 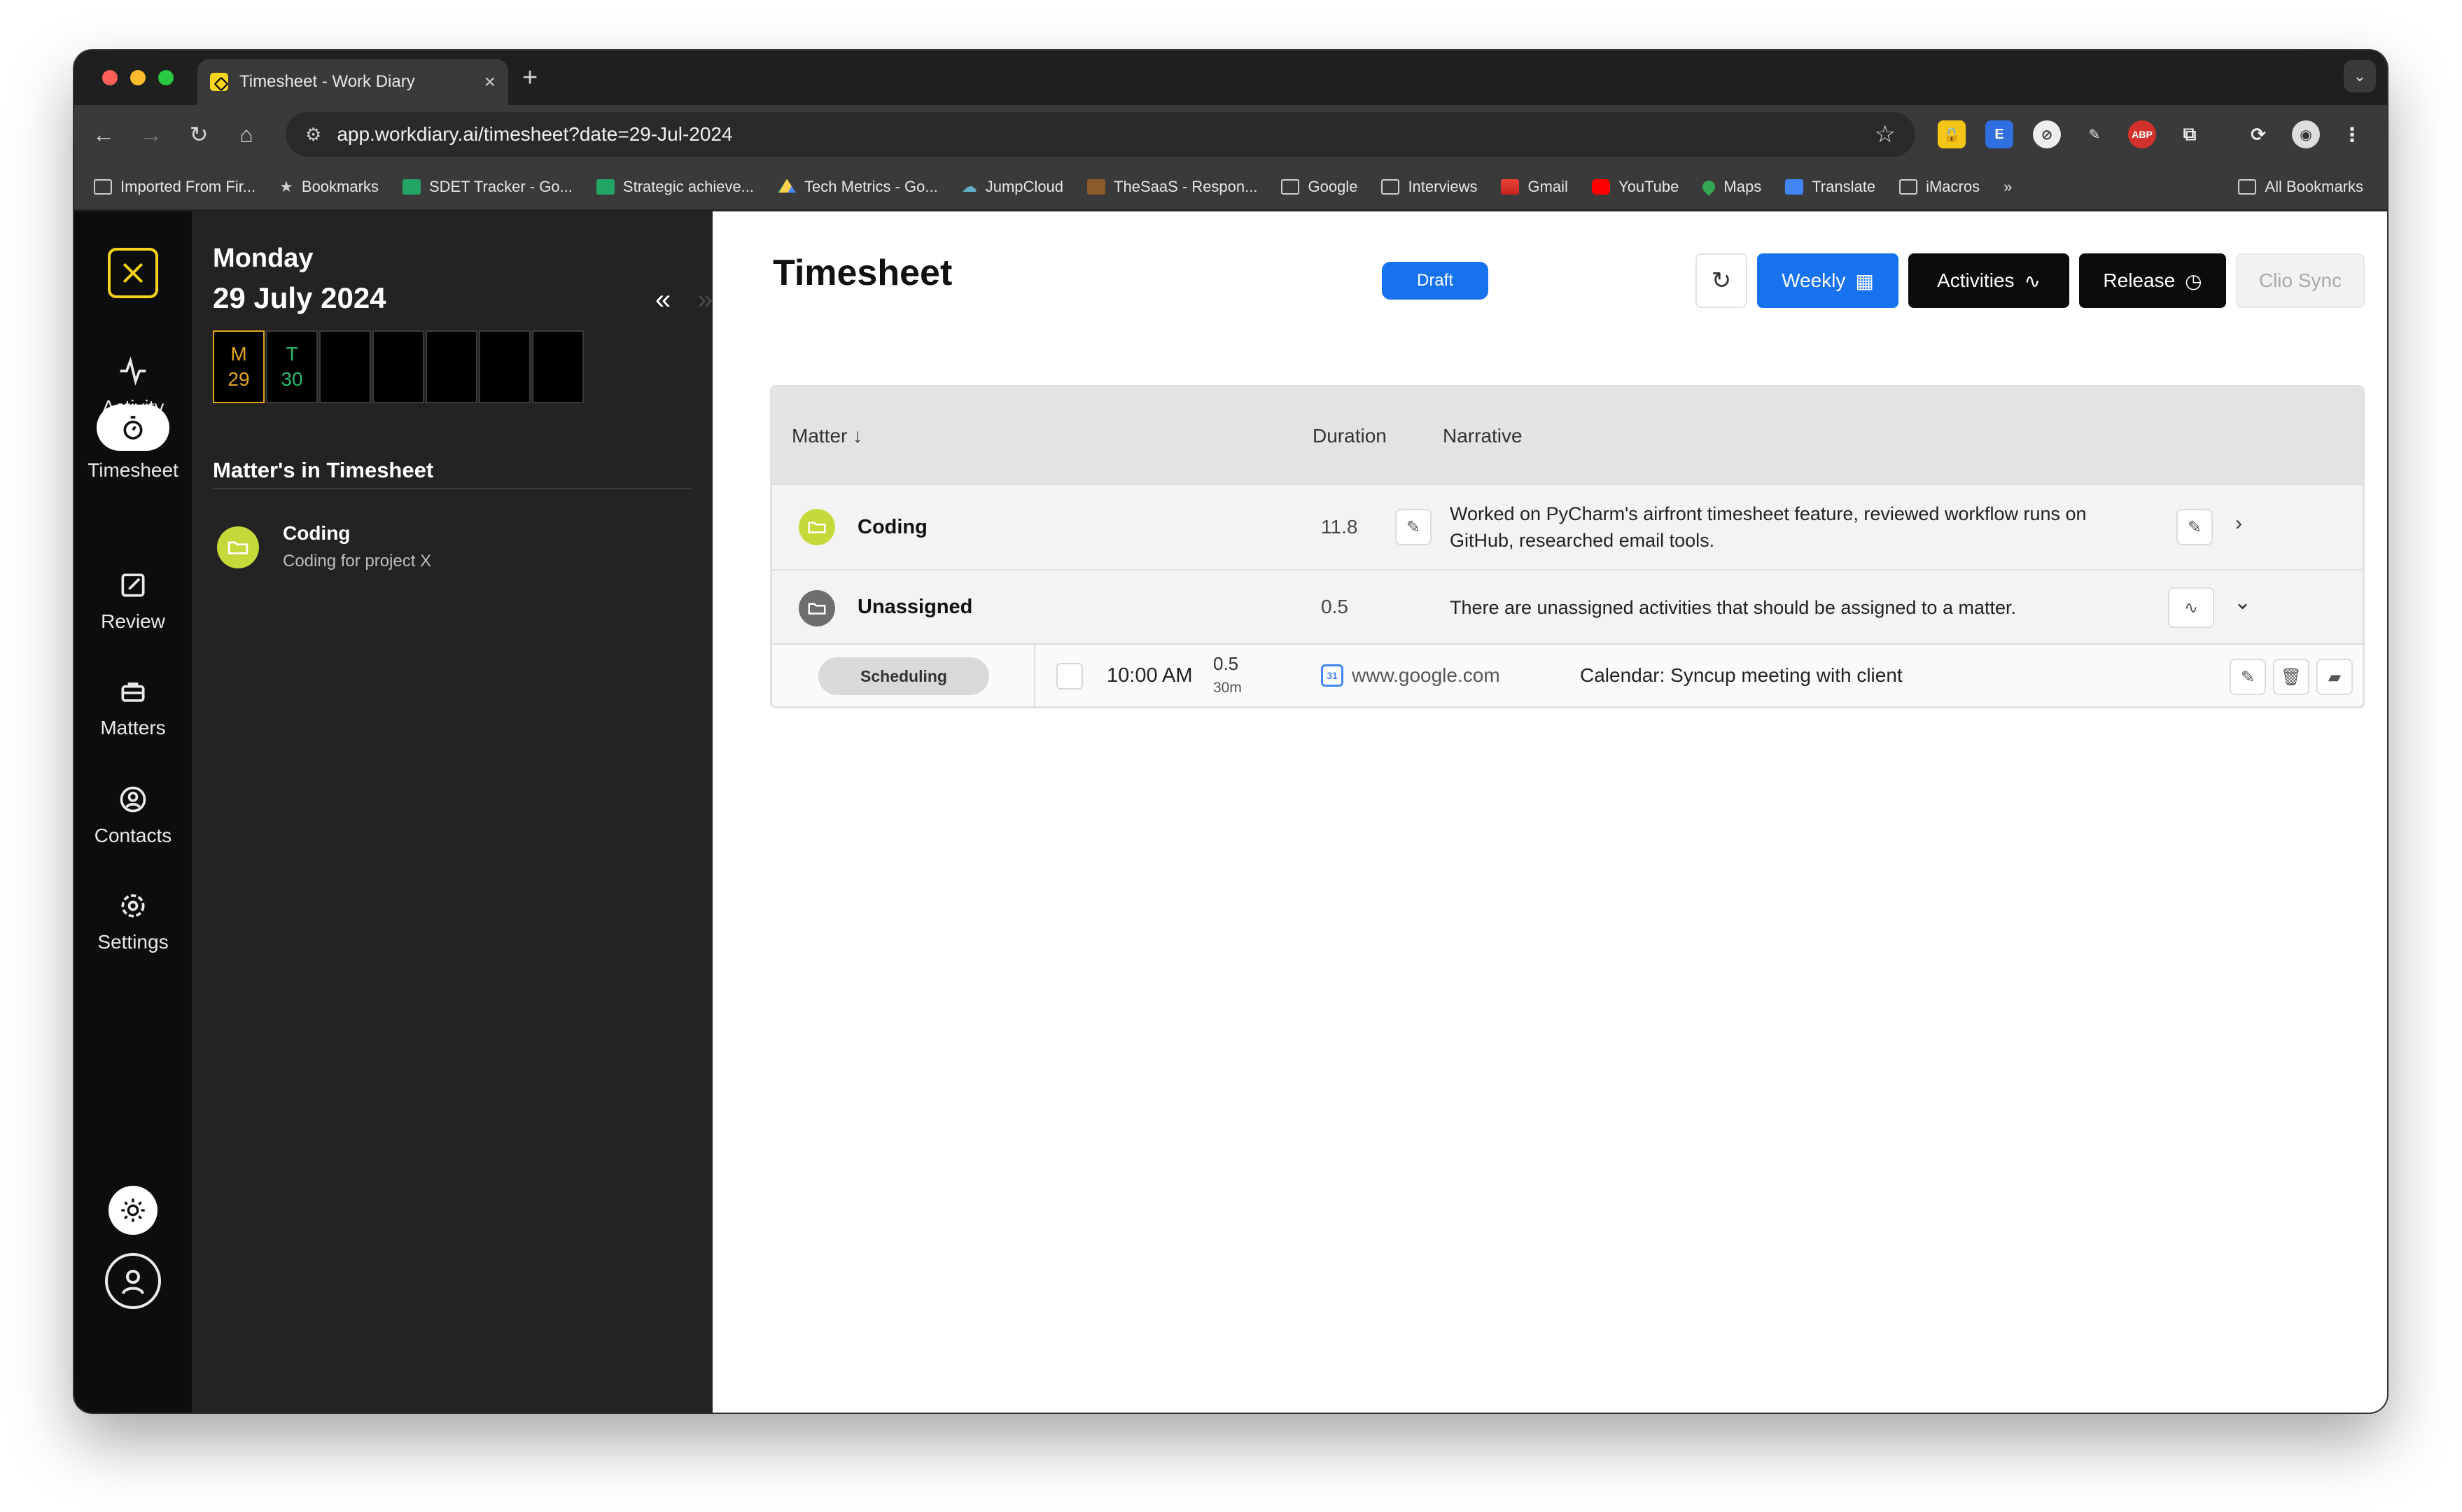 I want to click on page-title: Timesheet, so click(x=863, y=273).